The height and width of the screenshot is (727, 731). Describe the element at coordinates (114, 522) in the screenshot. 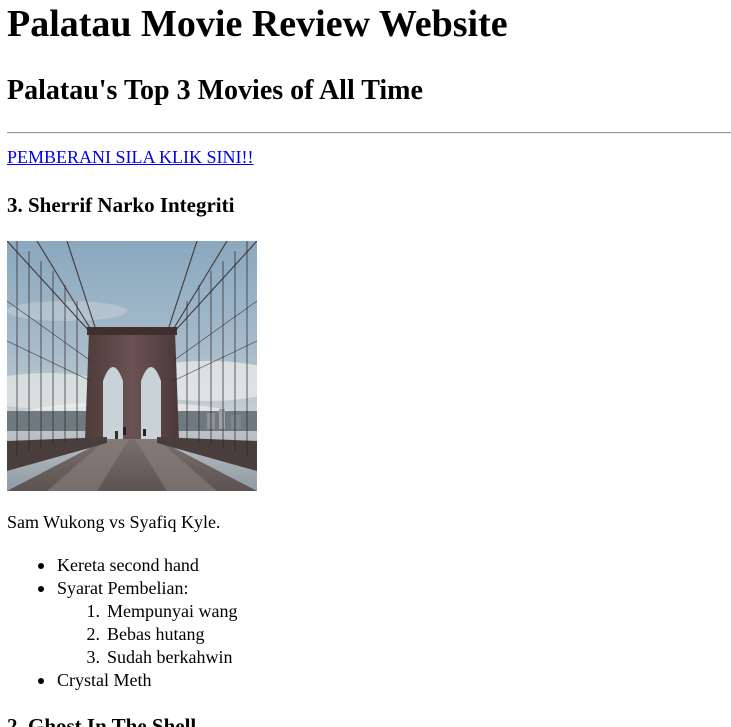

I see `movie-caption: Sam Wukong vs Syafiq Kyle.` at that location.